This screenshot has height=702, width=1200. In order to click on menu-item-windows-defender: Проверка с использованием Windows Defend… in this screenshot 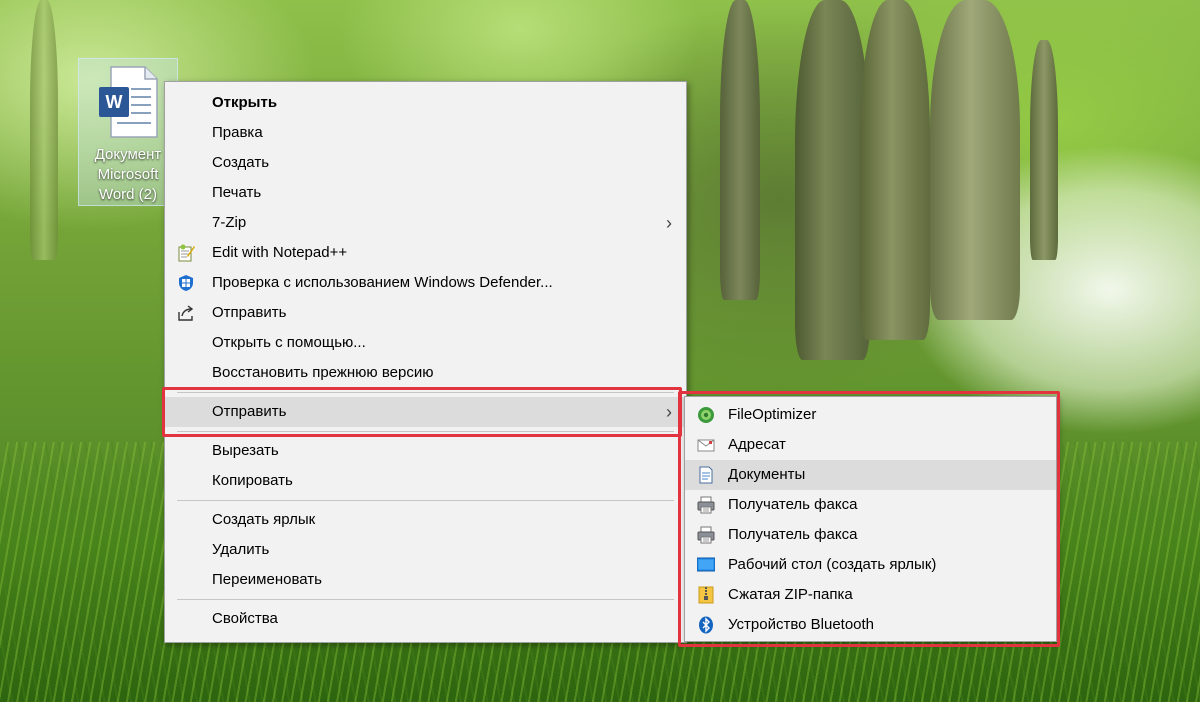, I will do `click(425, 283)`.